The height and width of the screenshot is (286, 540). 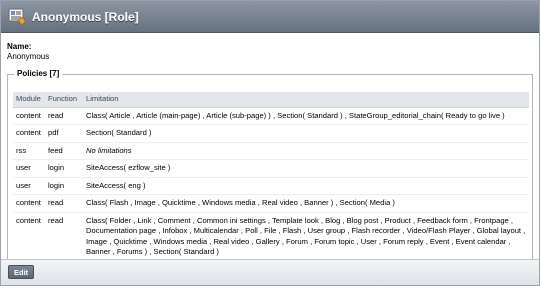 I want to click on function-cell: feed, so click(x=64, y=151).